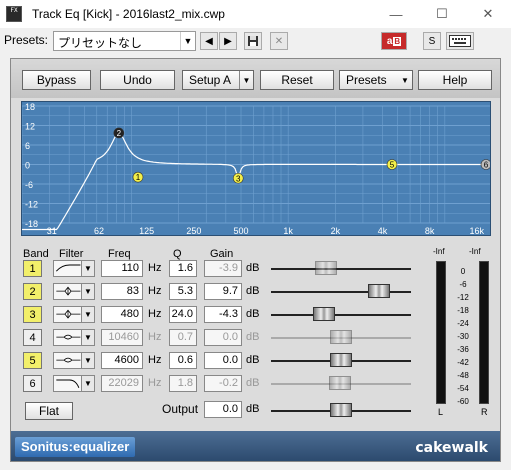 The height and width of the screenshot is (470, 511). I want to click on x-tick-label: 62, so click(99, 231).